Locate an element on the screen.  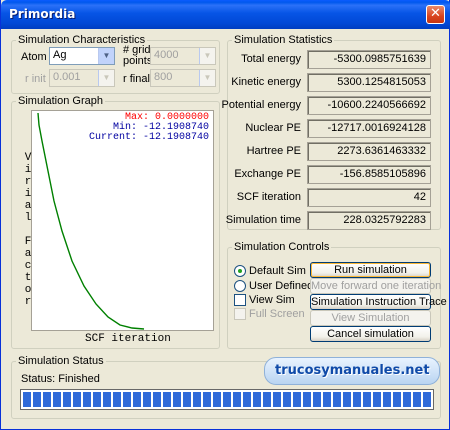
y-axis-label-char: F is located at coordinates (28, 242).